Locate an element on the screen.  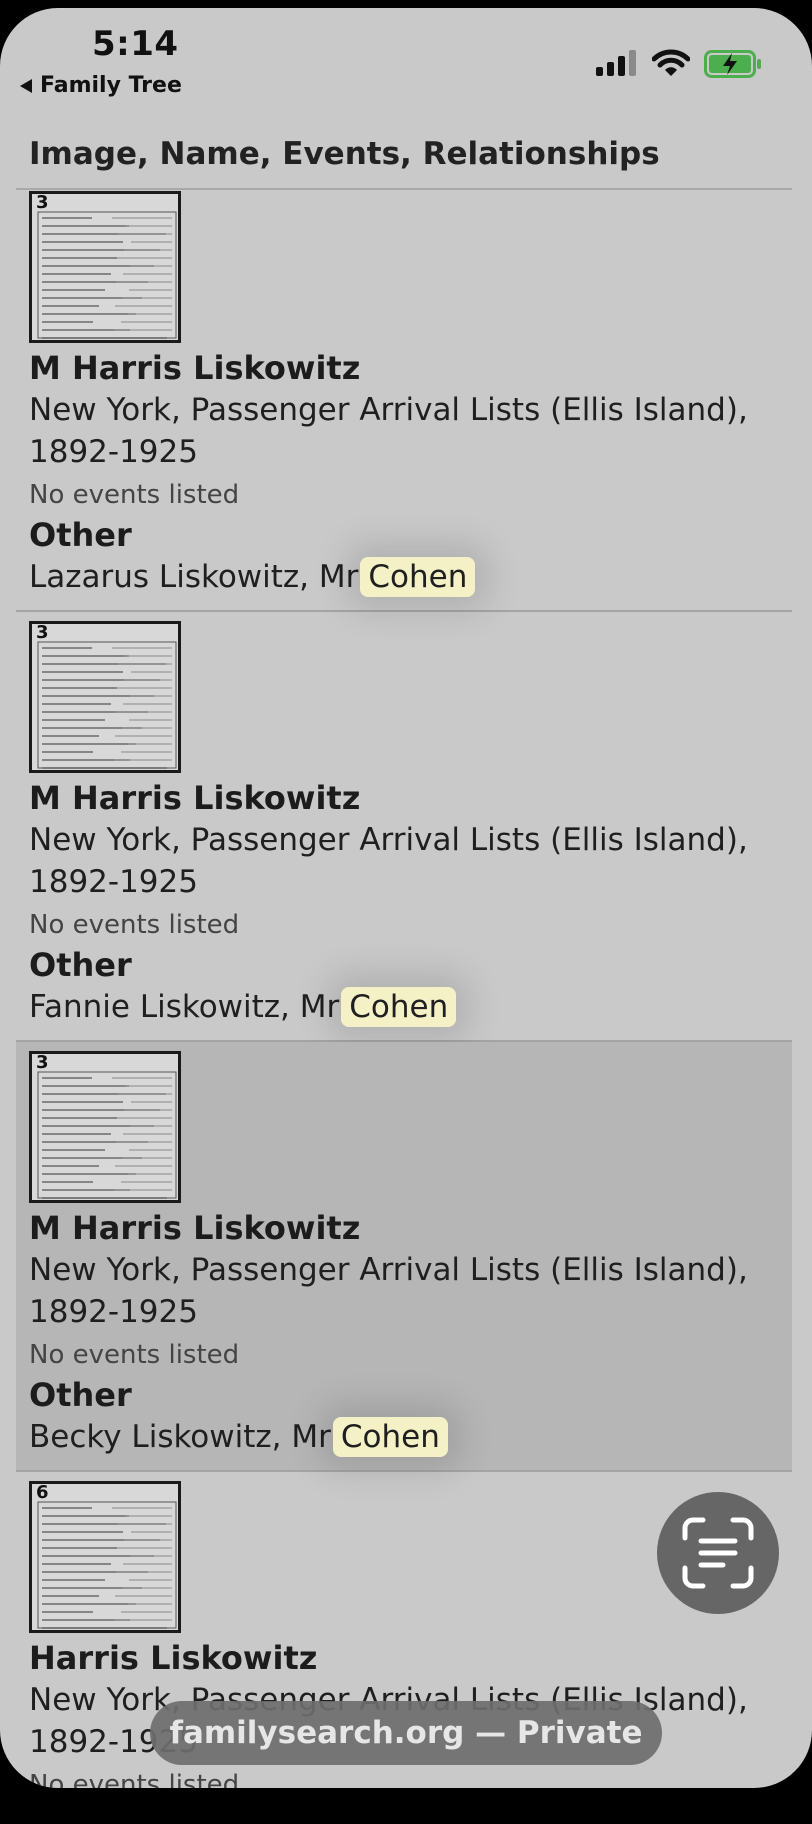
back-label: Family Tree is located at coordinates (111, 85).